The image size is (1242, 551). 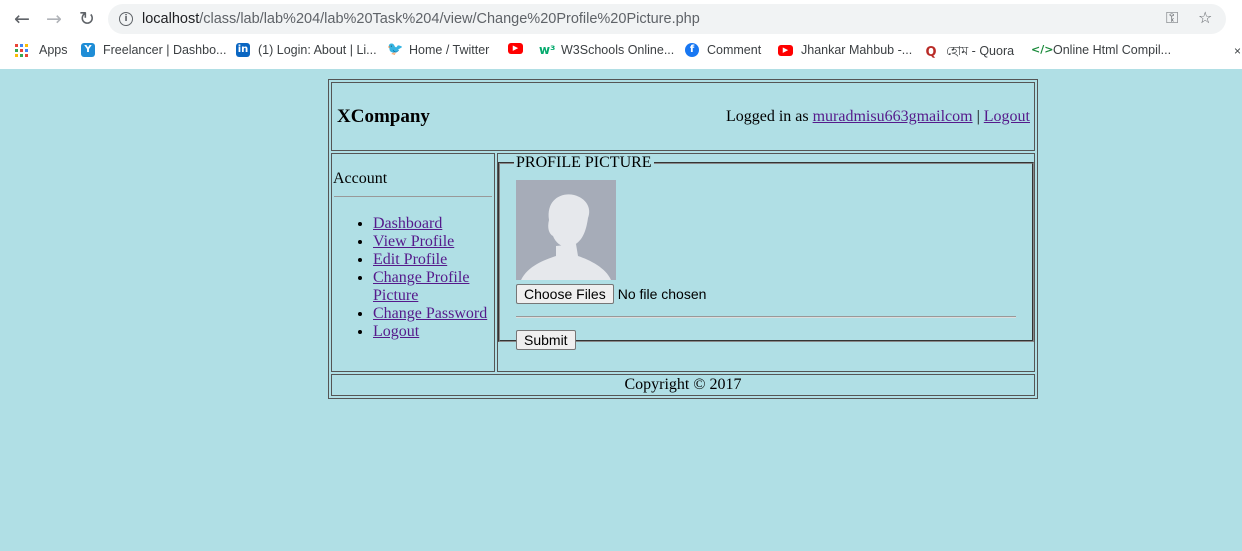 I want to click on dashboard-link: Dashboard, so click(x=407, y=223).